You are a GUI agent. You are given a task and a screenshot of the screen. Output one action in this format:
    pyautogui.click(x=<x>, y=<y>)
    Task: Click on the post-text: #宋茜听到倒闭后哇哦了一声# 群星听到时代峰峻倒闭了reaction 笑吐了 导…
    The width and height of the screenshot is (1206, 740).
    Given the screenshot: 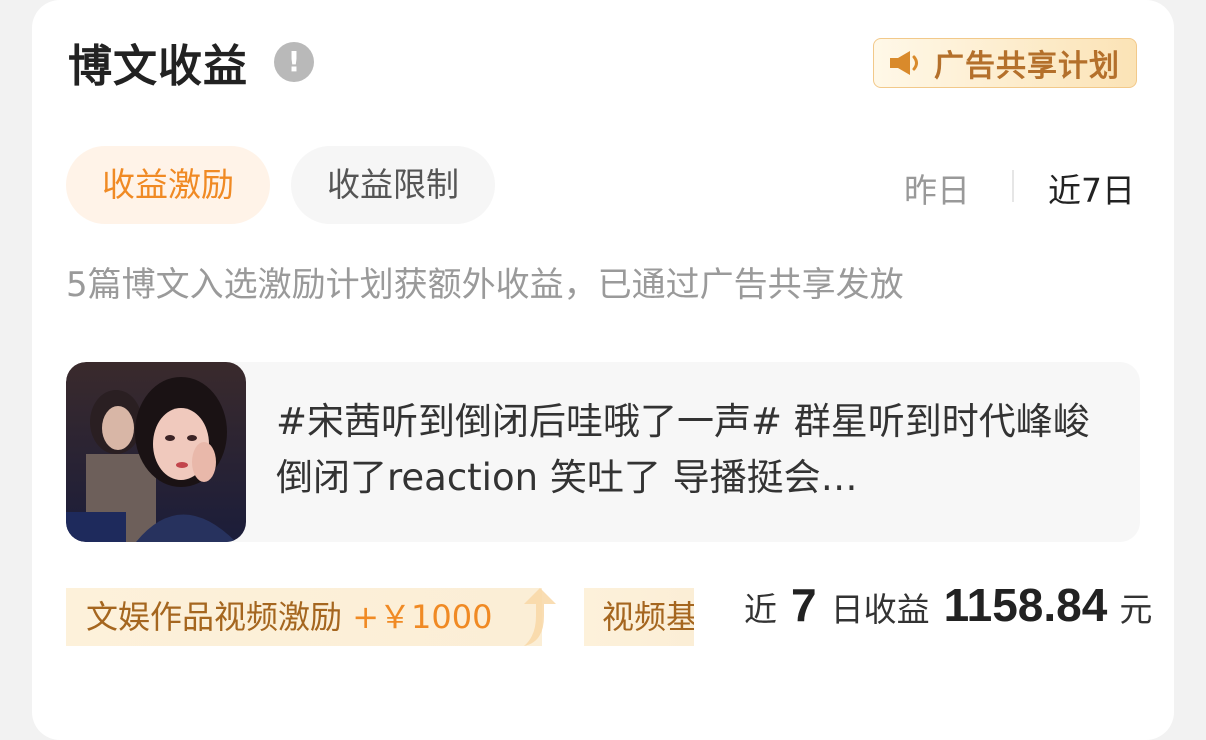 What is the action you would take?
    pyautogui.click(x=683, y=449)
    